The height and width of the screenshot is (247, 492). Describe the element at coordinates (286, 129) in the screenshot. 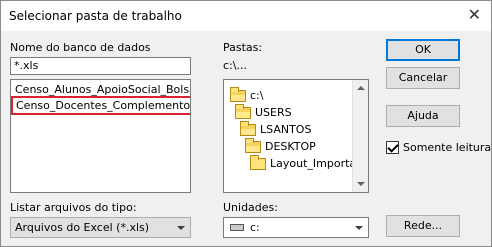

I see `folder-label: LSANTOS` at that location.